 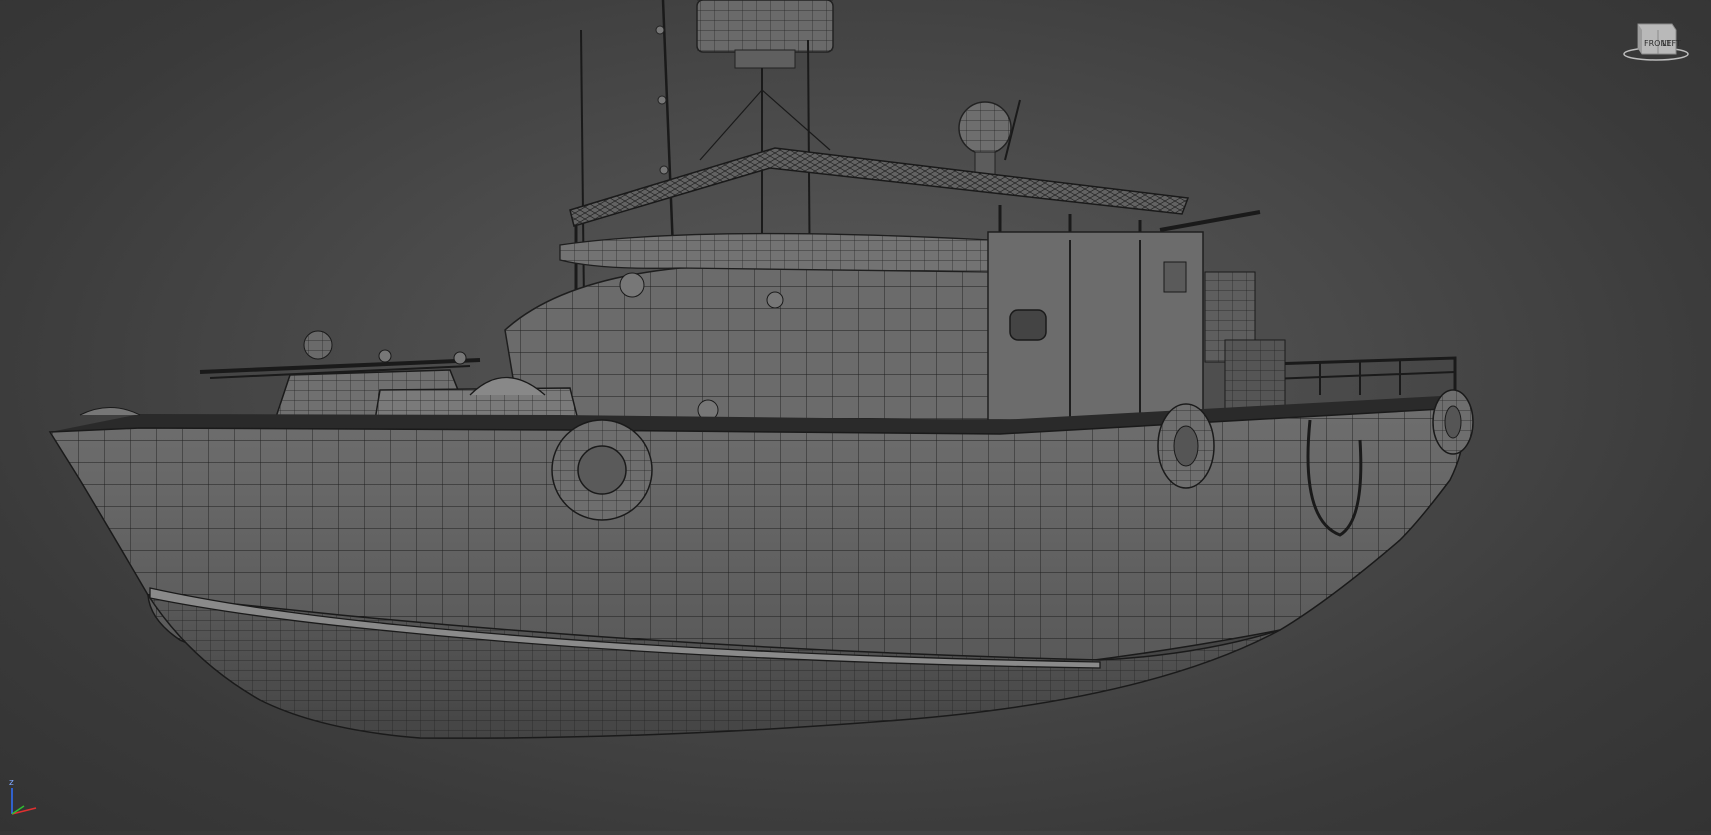 What do you see at coordinates (1671, 43) in the screenshot?
I see `viewcube-face-left: LEFT` at bounding box center [1671, 43].